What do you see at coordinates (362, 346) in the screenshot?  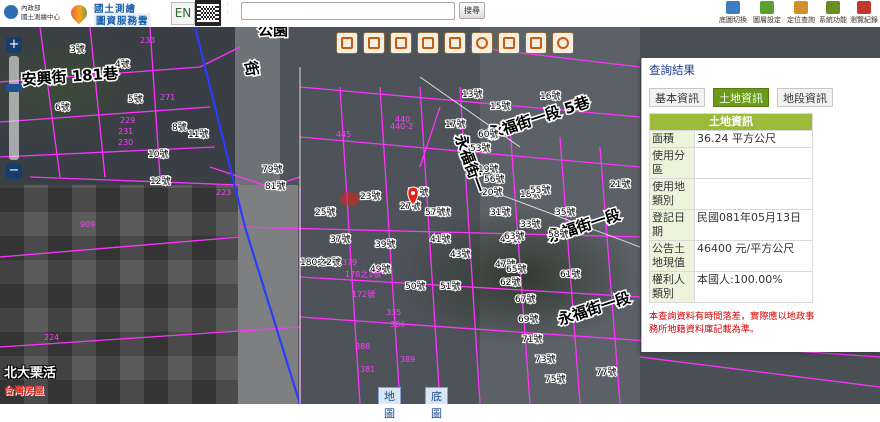 I see `lot-number: 388` at bounding box center [362, 346].